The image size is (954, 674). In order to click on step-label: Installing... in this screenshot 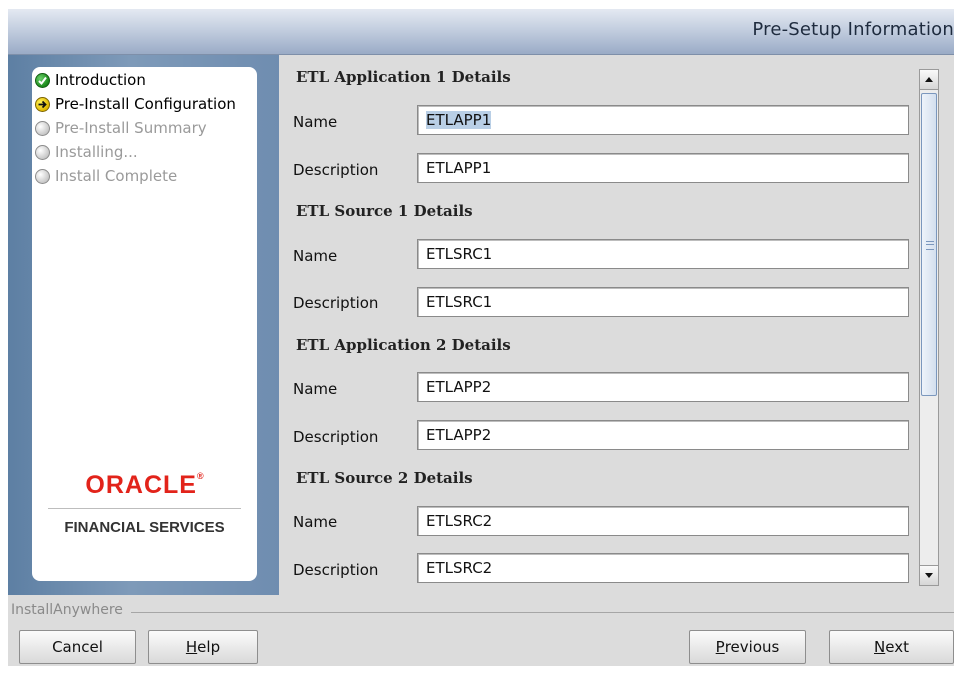, I will do `click(96, 152)`.